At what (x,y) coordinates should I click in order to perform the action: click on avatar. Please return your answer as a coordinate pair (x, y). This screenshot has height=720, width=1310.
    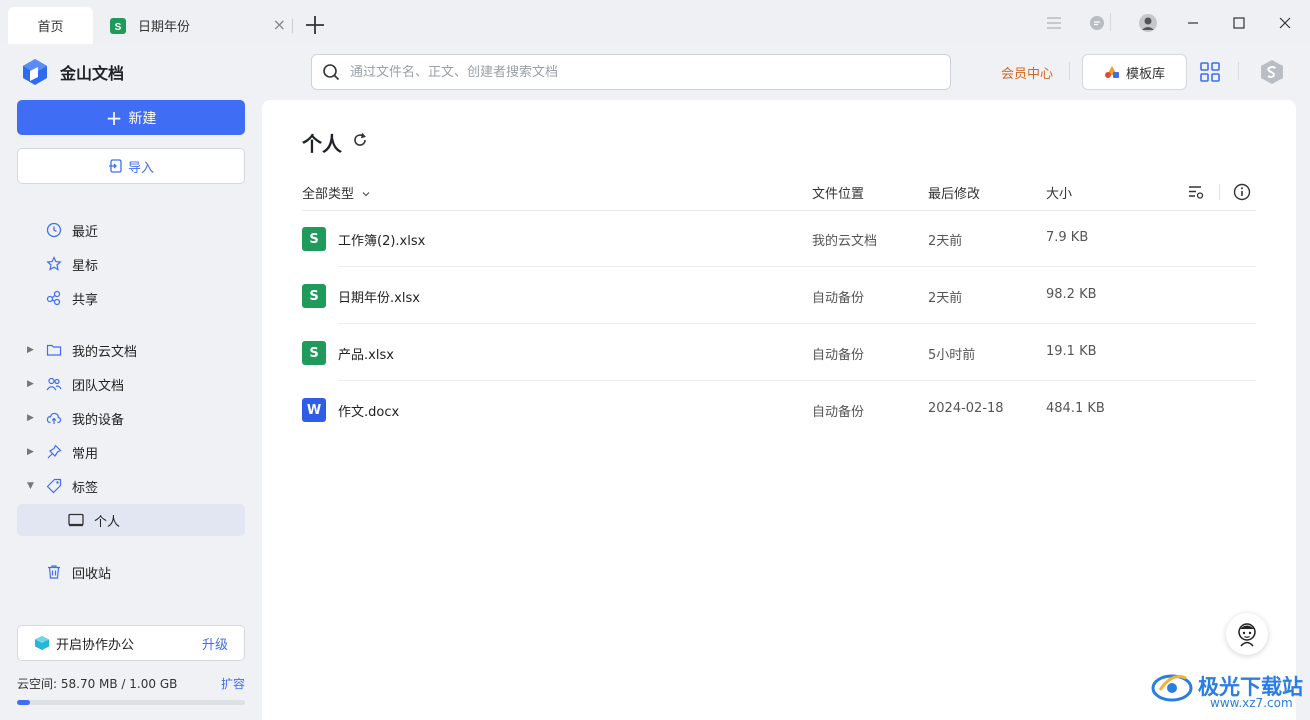
    Looking at the image, I should click on (1148, 23).